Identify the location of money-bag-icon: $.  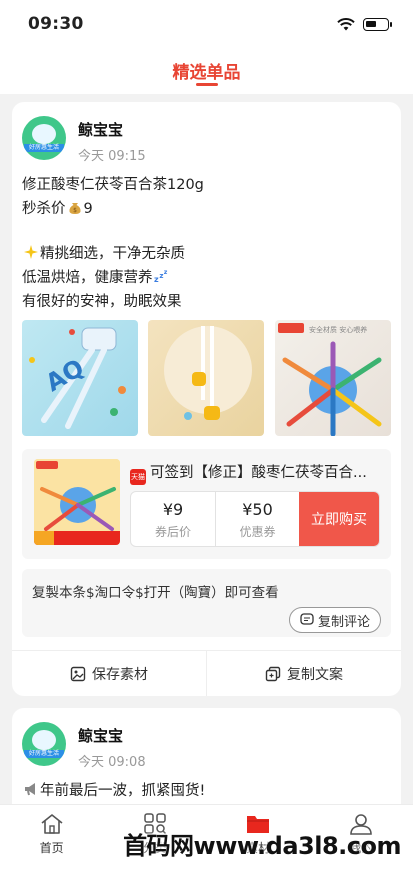
(74, 208).